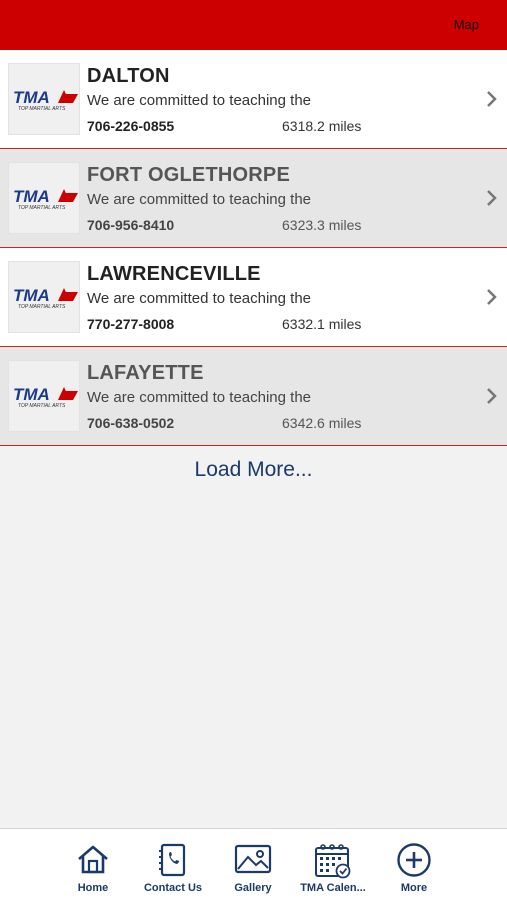 This screenshot has width=507, height=900. I want to click on location-distance: 6318.2 miles, so click(322, 126).